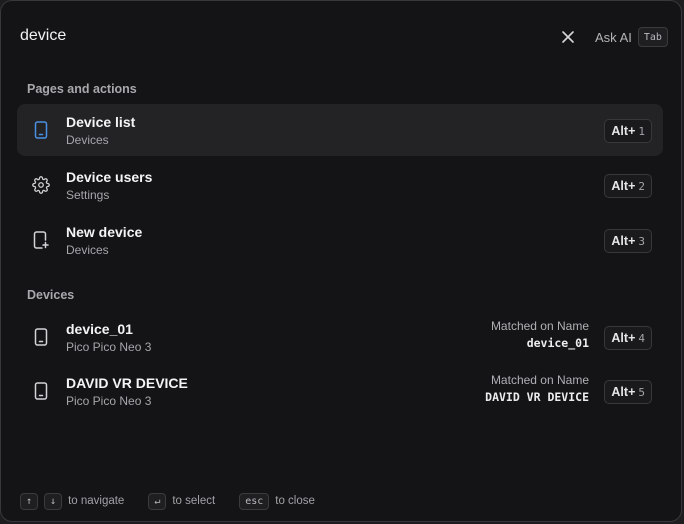  Describe the element at coordinates (641, 392) in the screenshot. I see `shortcut-key: 5` at that location.